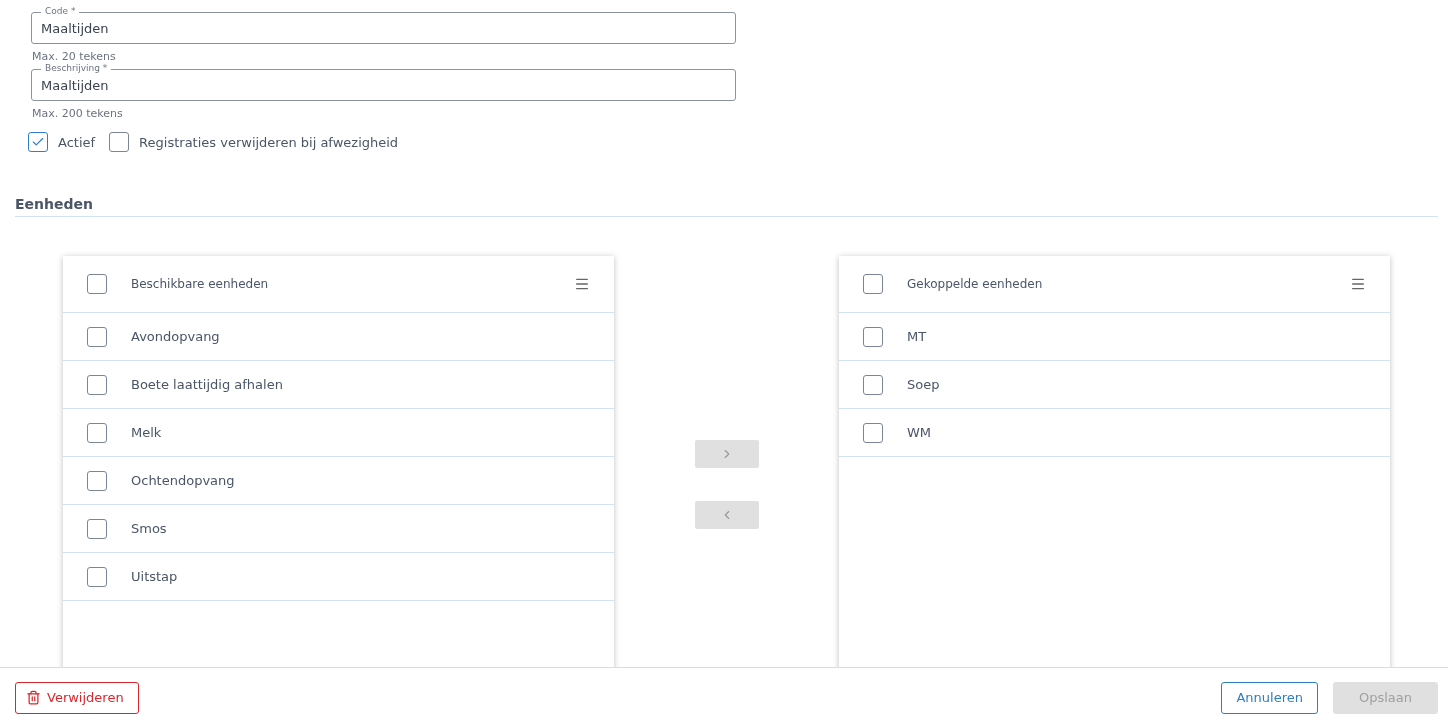 This screenshot has height=727, width=1448. Describe the element at coordinates (77, 697) in the screenshot. I see `delete-button: Verwijderen` at that location.